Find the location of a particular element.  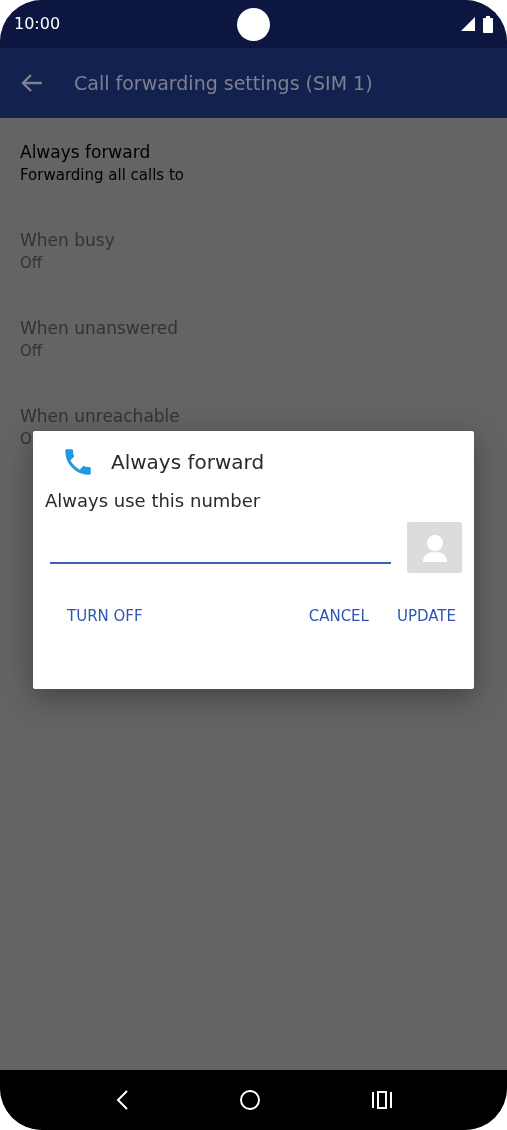

setting-summary: Forwarding all calls to is located at coordinates (102, 175).